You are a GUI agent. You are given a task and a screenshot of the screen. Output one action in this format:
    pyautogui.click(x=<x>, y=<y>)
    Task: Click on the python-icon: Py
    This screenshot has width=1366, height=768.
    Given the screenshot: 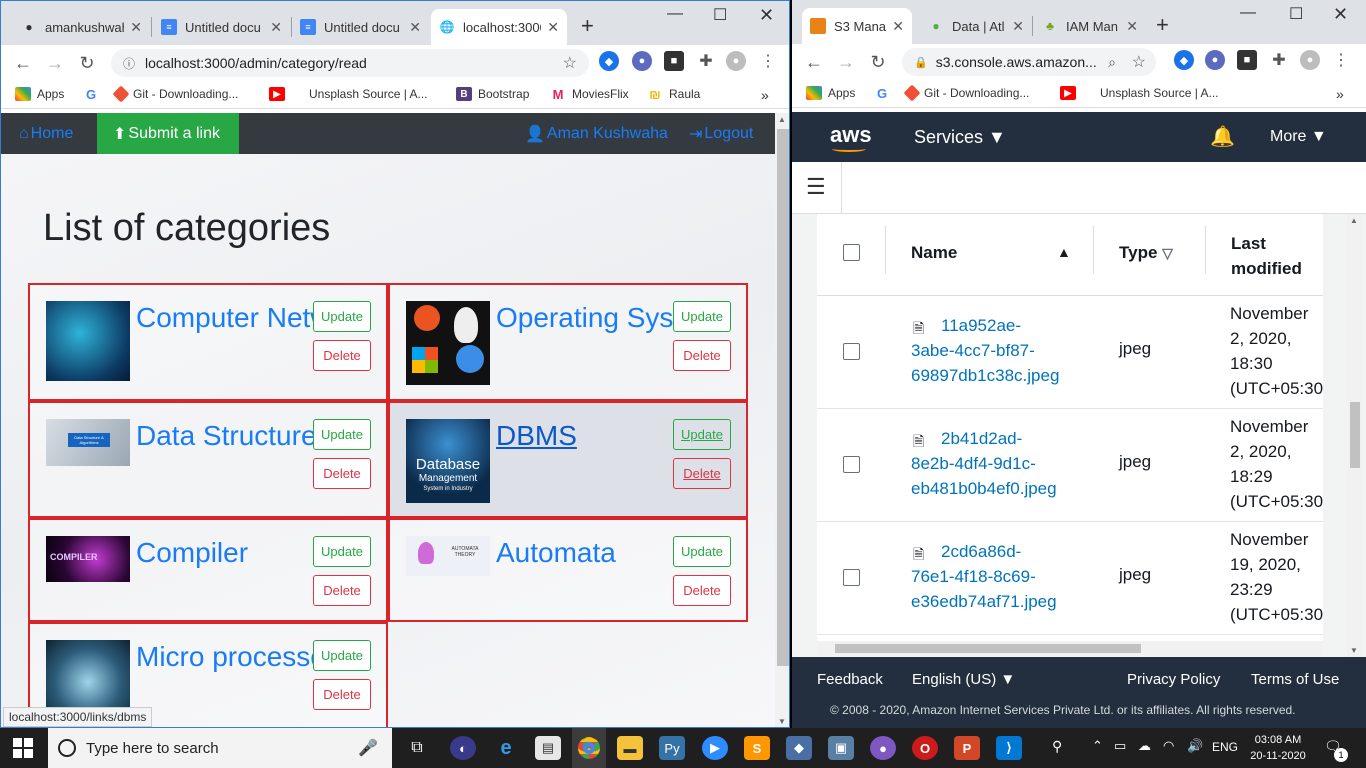 What is the action you would take?
    pyautogui.click(x=672, y=748)
    